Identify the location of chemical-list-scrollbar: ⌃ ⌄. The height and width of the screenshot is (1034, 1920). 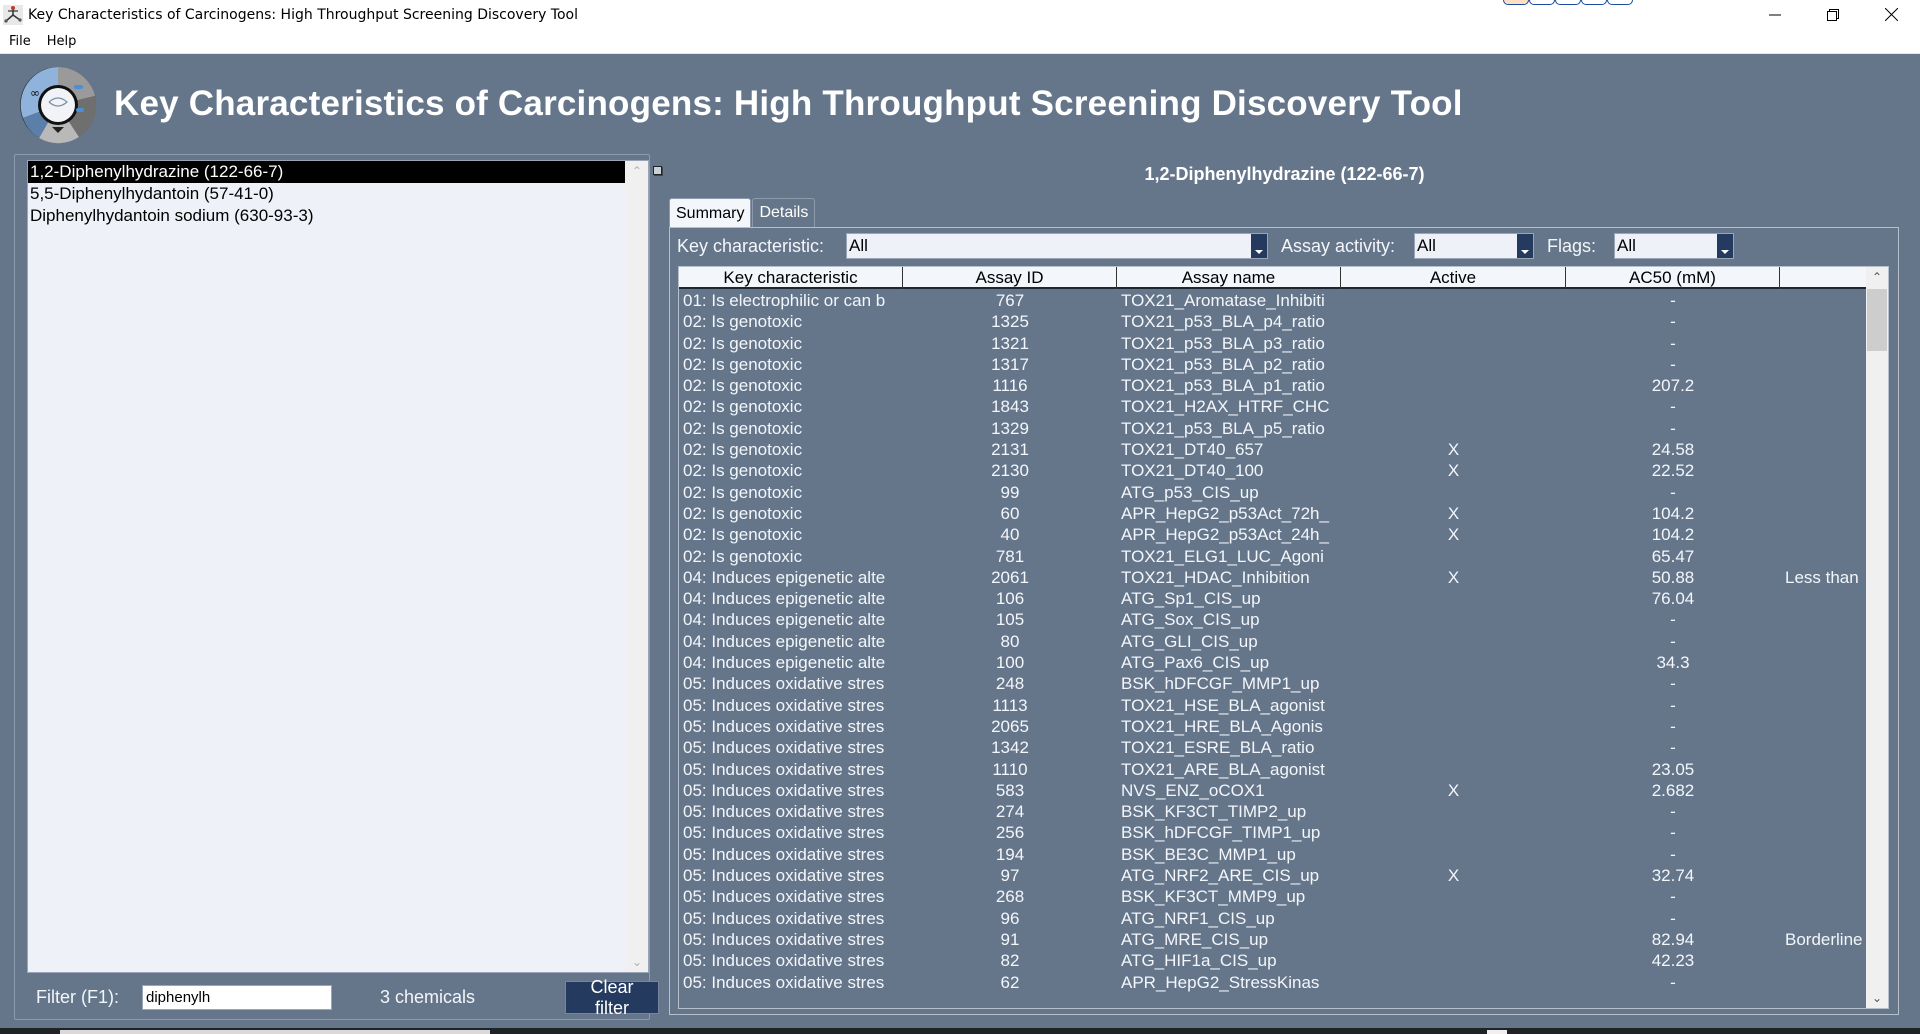
(637, 566).